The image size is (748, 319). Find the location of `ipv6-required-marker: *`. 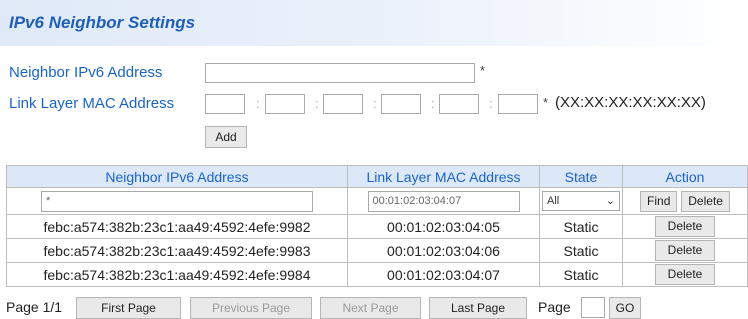

ipv6-required-marker: * is located at coordinates (483, 70).